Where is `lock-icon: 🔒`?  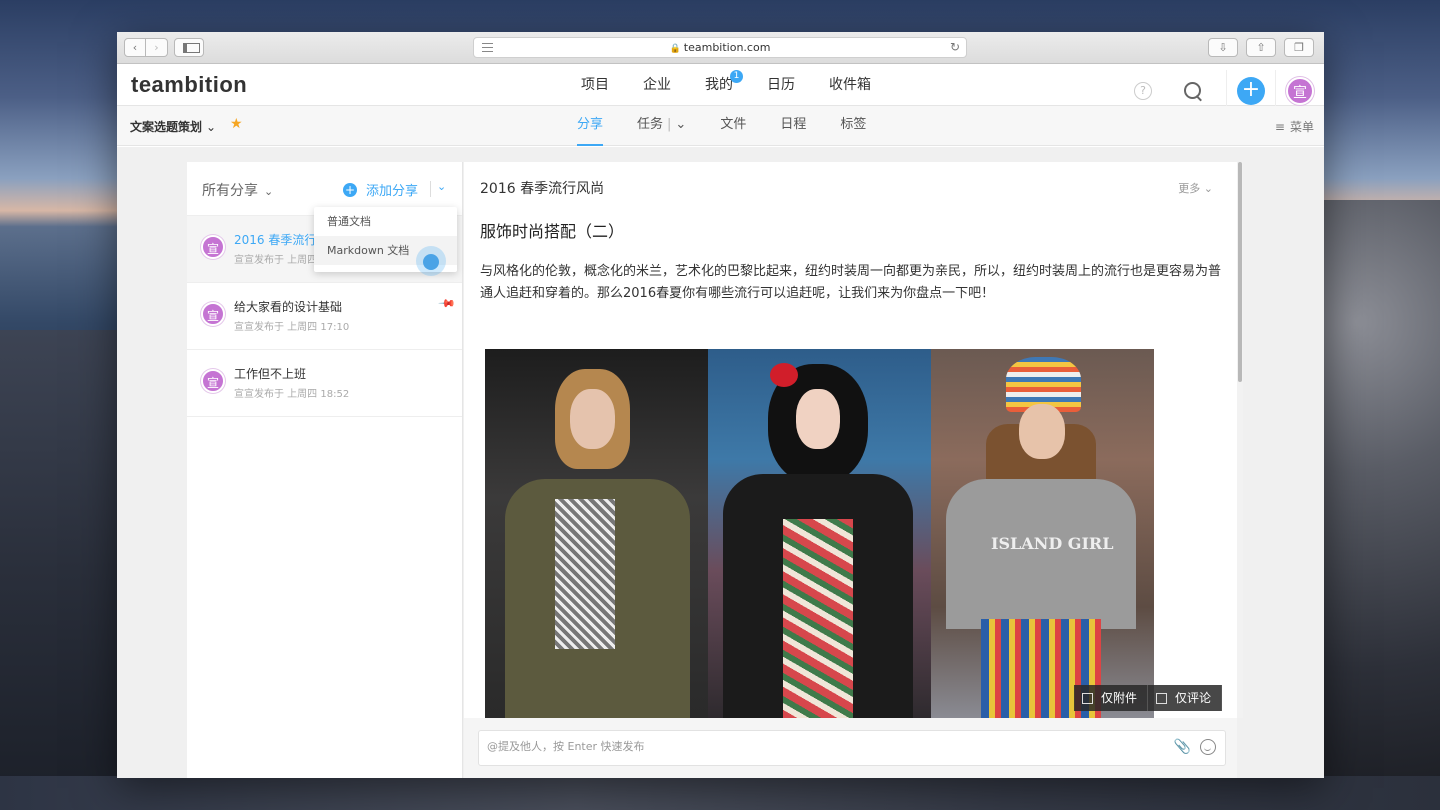
lock-icon: 🔒 is located at coordinates (675, 49).